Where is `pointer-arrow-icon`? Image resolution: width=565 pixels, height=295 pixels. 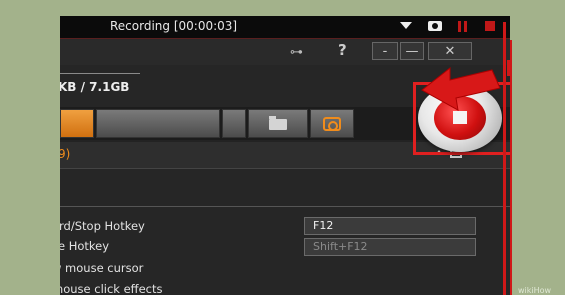 pointer-arrow-icon is located at coordinates (461, 88).